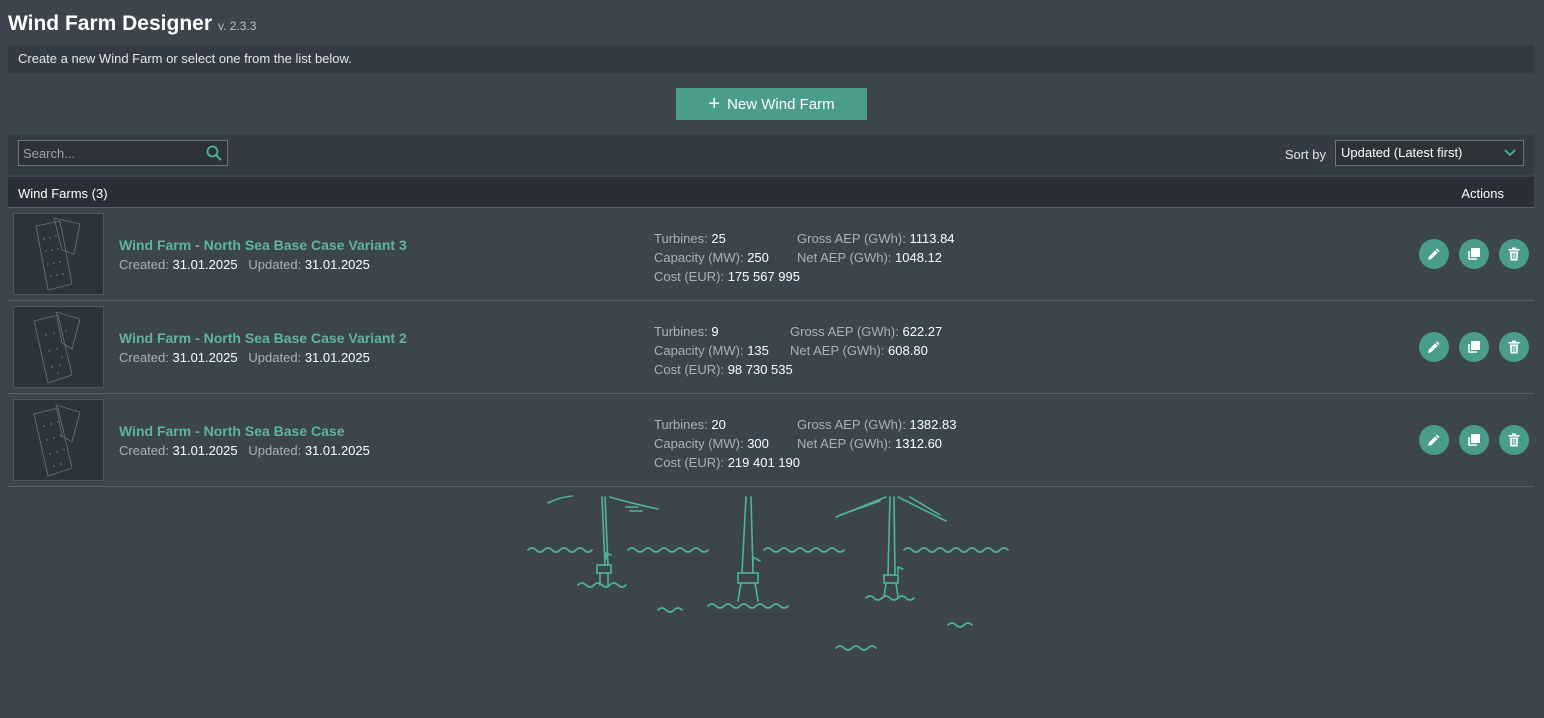 The height and width of the screenshot is (718, 1544). What do you see at coordinates (1305, 154) in the screenshot?
I see `sort-label: Sort by` at bounding box center [1305, 154].